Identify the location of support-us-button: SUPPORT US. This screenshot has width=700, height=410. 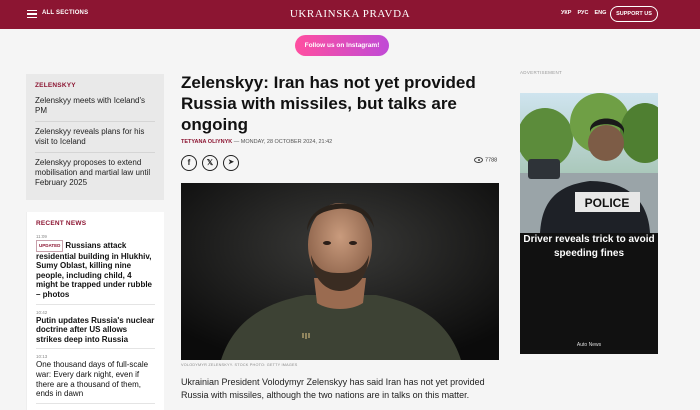
(634, 14).